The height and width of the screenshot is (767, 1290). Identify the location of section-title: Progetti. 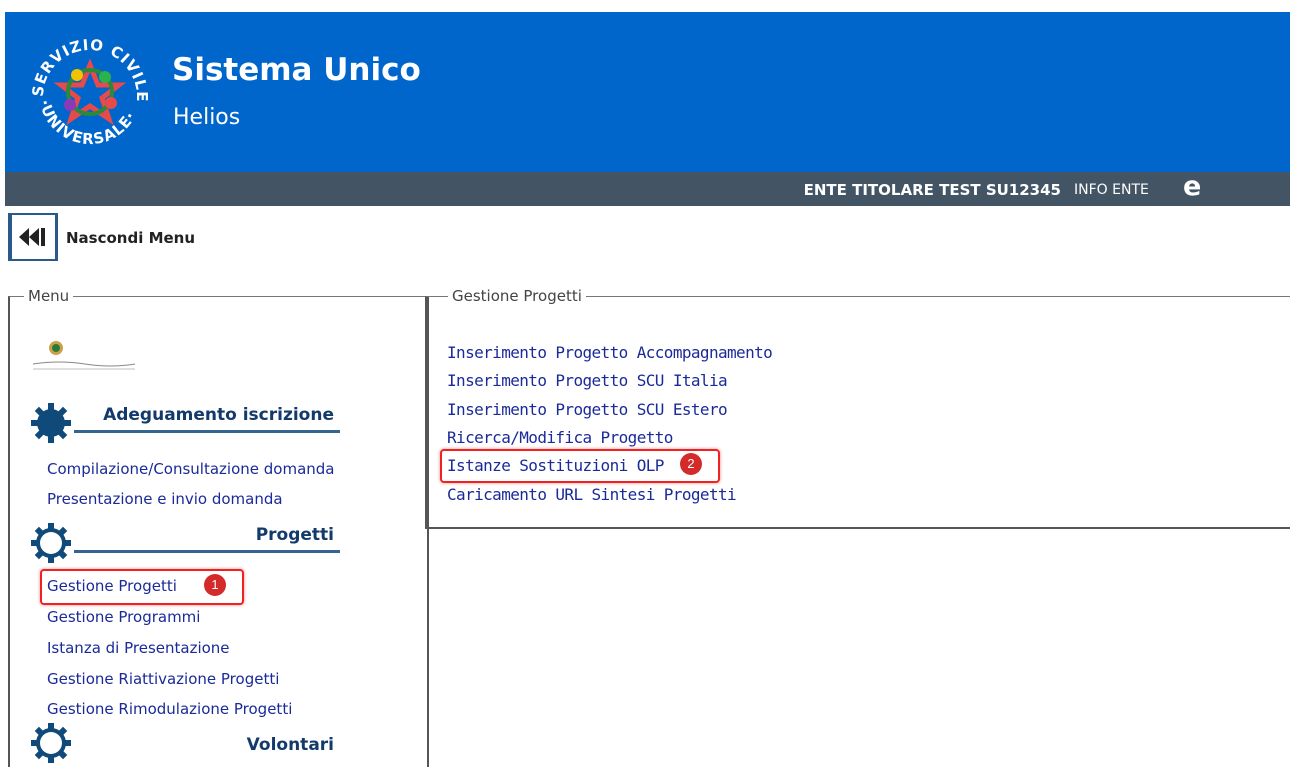
(294, 535).